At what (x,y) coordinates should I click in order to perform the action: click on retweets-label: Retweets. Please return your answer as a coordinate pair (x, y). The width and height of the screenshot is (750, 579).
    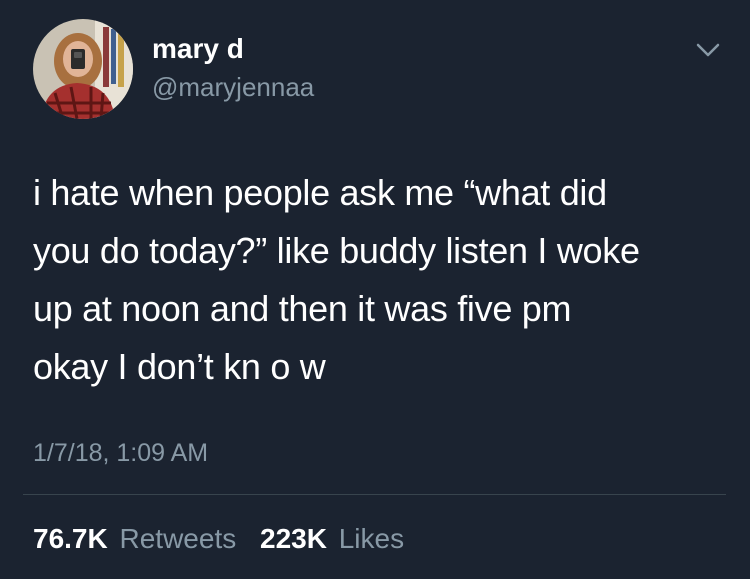
    Looking at the image, I should click on (178, 538).